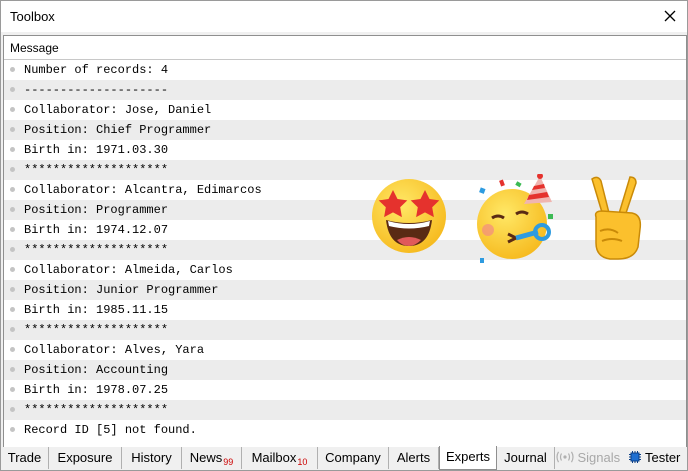 The height and width of the screenshot is (471, 688). What do you see at coordinates (634, 457) in the screenshot?
I see `tester-chip-icon` at bounding box center [634, 457].